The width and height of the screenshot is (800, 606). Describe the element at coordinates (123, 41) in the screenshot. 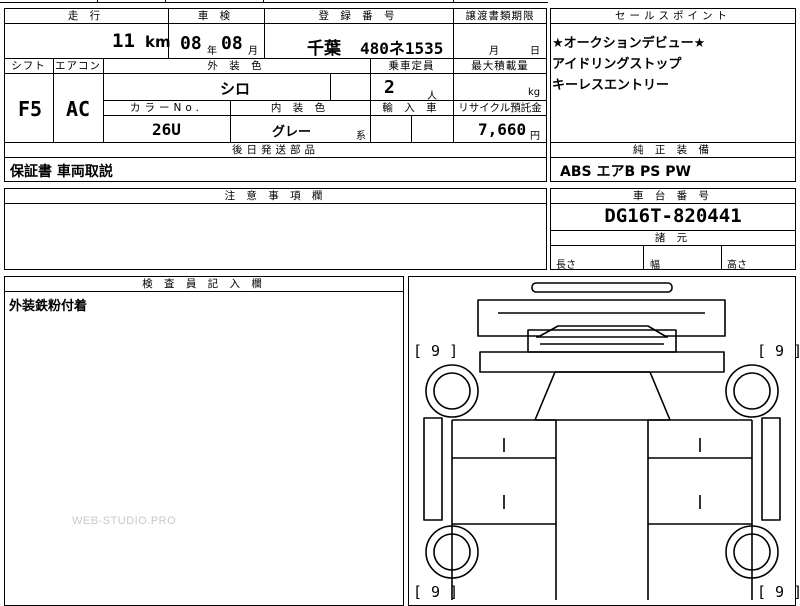

I see `mileage-value: 11` at that location.